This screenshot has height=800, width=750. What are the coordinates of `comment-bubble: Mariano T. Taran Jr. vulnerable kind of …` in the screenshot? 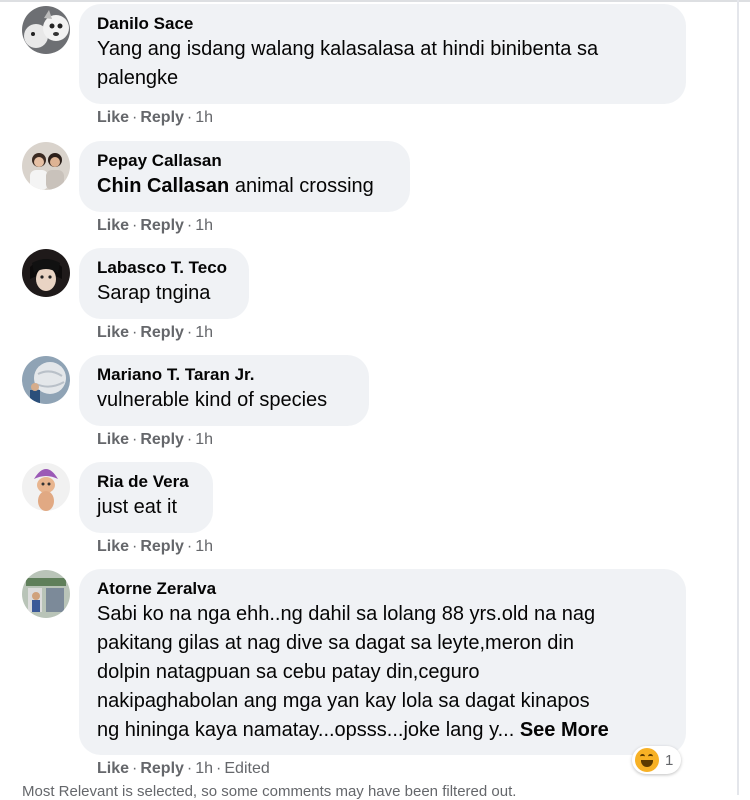 It's located at (224, 390).